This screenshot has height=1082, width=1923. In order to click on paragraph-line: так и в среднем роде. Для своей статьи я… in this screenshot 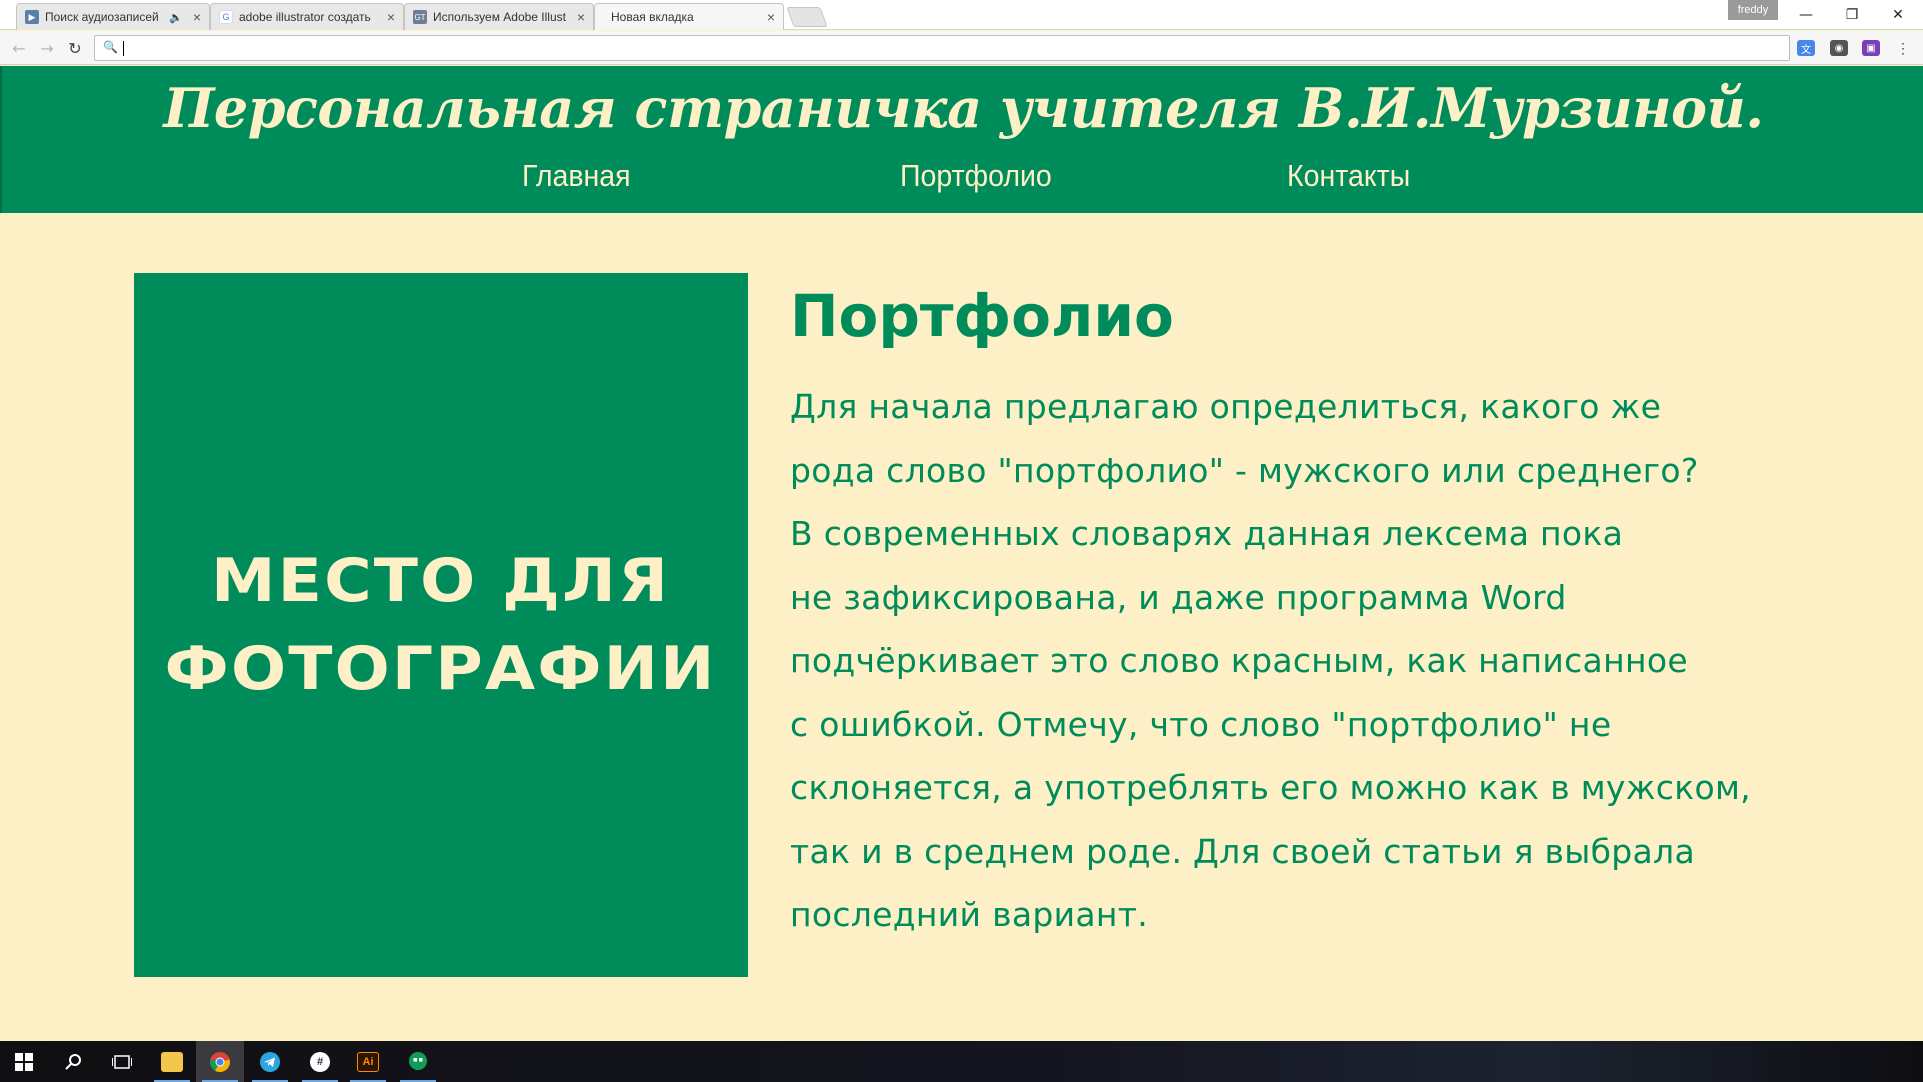, I will do `click(1242, 851)`.